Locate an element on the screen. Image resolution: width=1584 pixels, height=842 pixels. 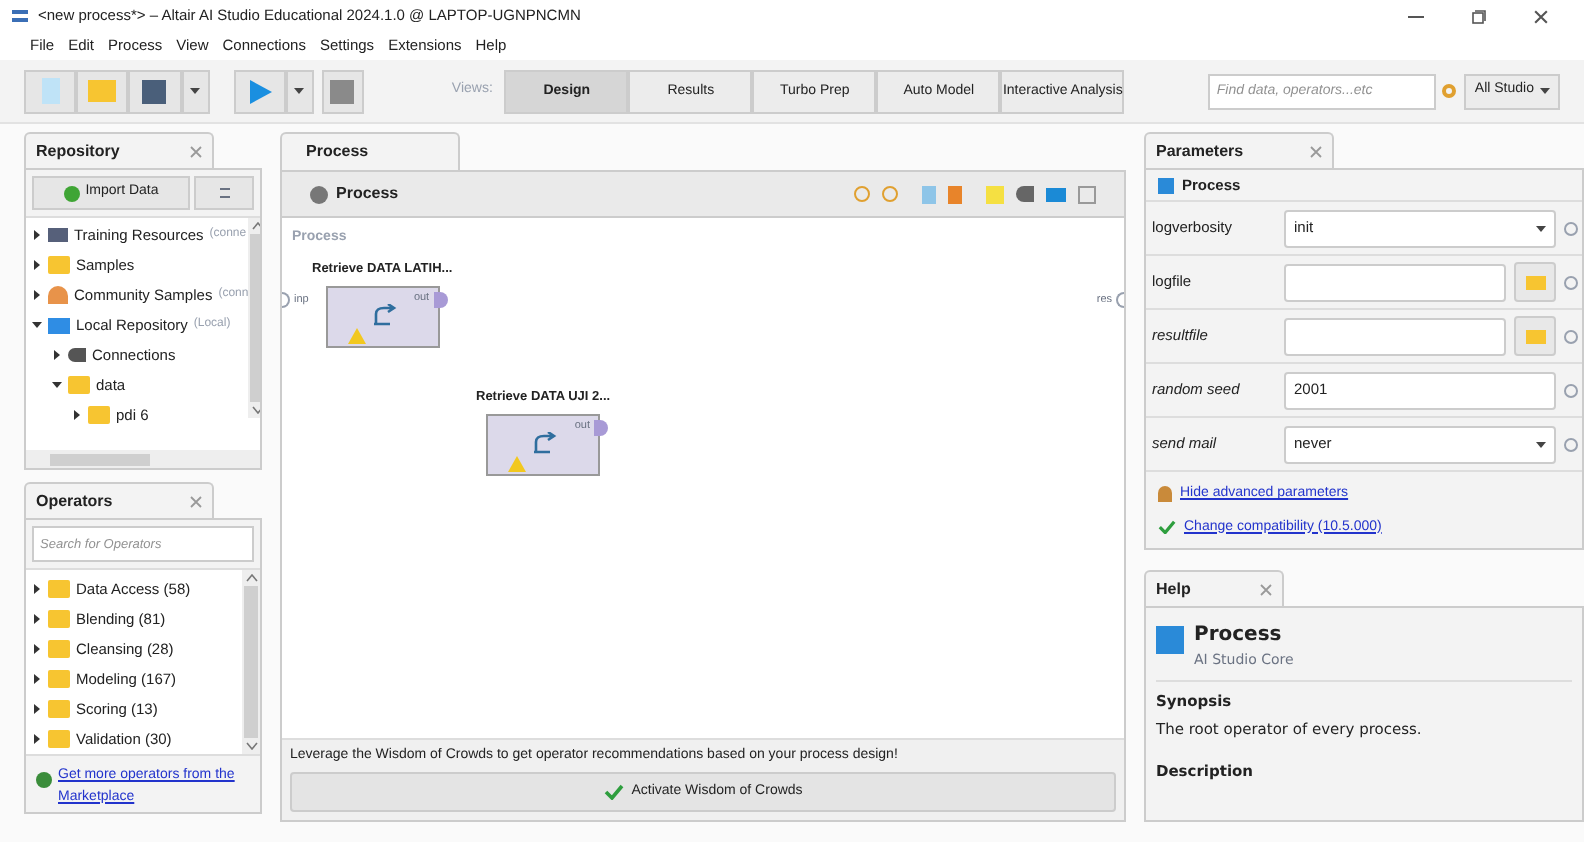
run-button is located at coordinates (259, 91).